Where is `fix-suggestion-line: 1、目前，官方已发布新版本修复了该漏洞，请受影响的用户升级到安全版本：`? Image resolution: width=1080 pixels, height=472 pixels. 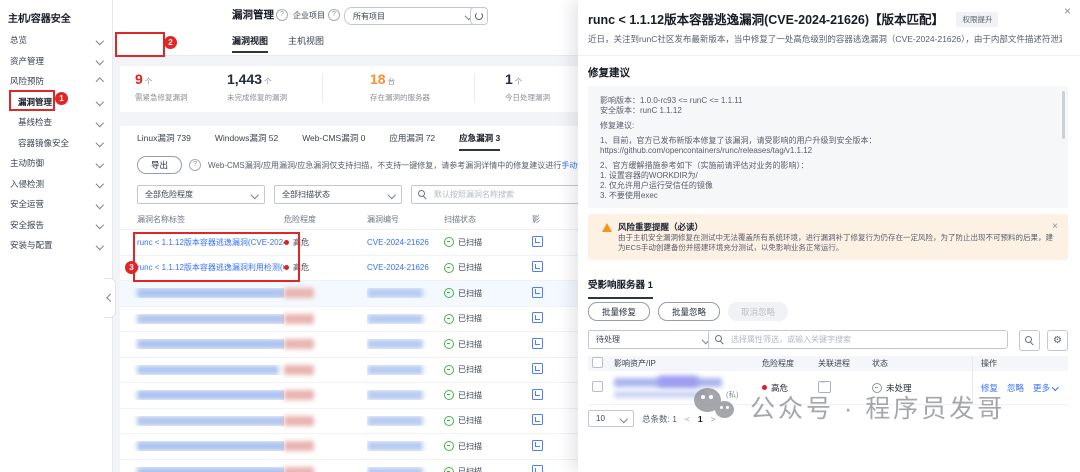
fix-suggestion-line: 1、目前，官方已发布新版本修复了该漏洞，请受影响的用户升级到安全版本： is located at coordinates (738, 140).